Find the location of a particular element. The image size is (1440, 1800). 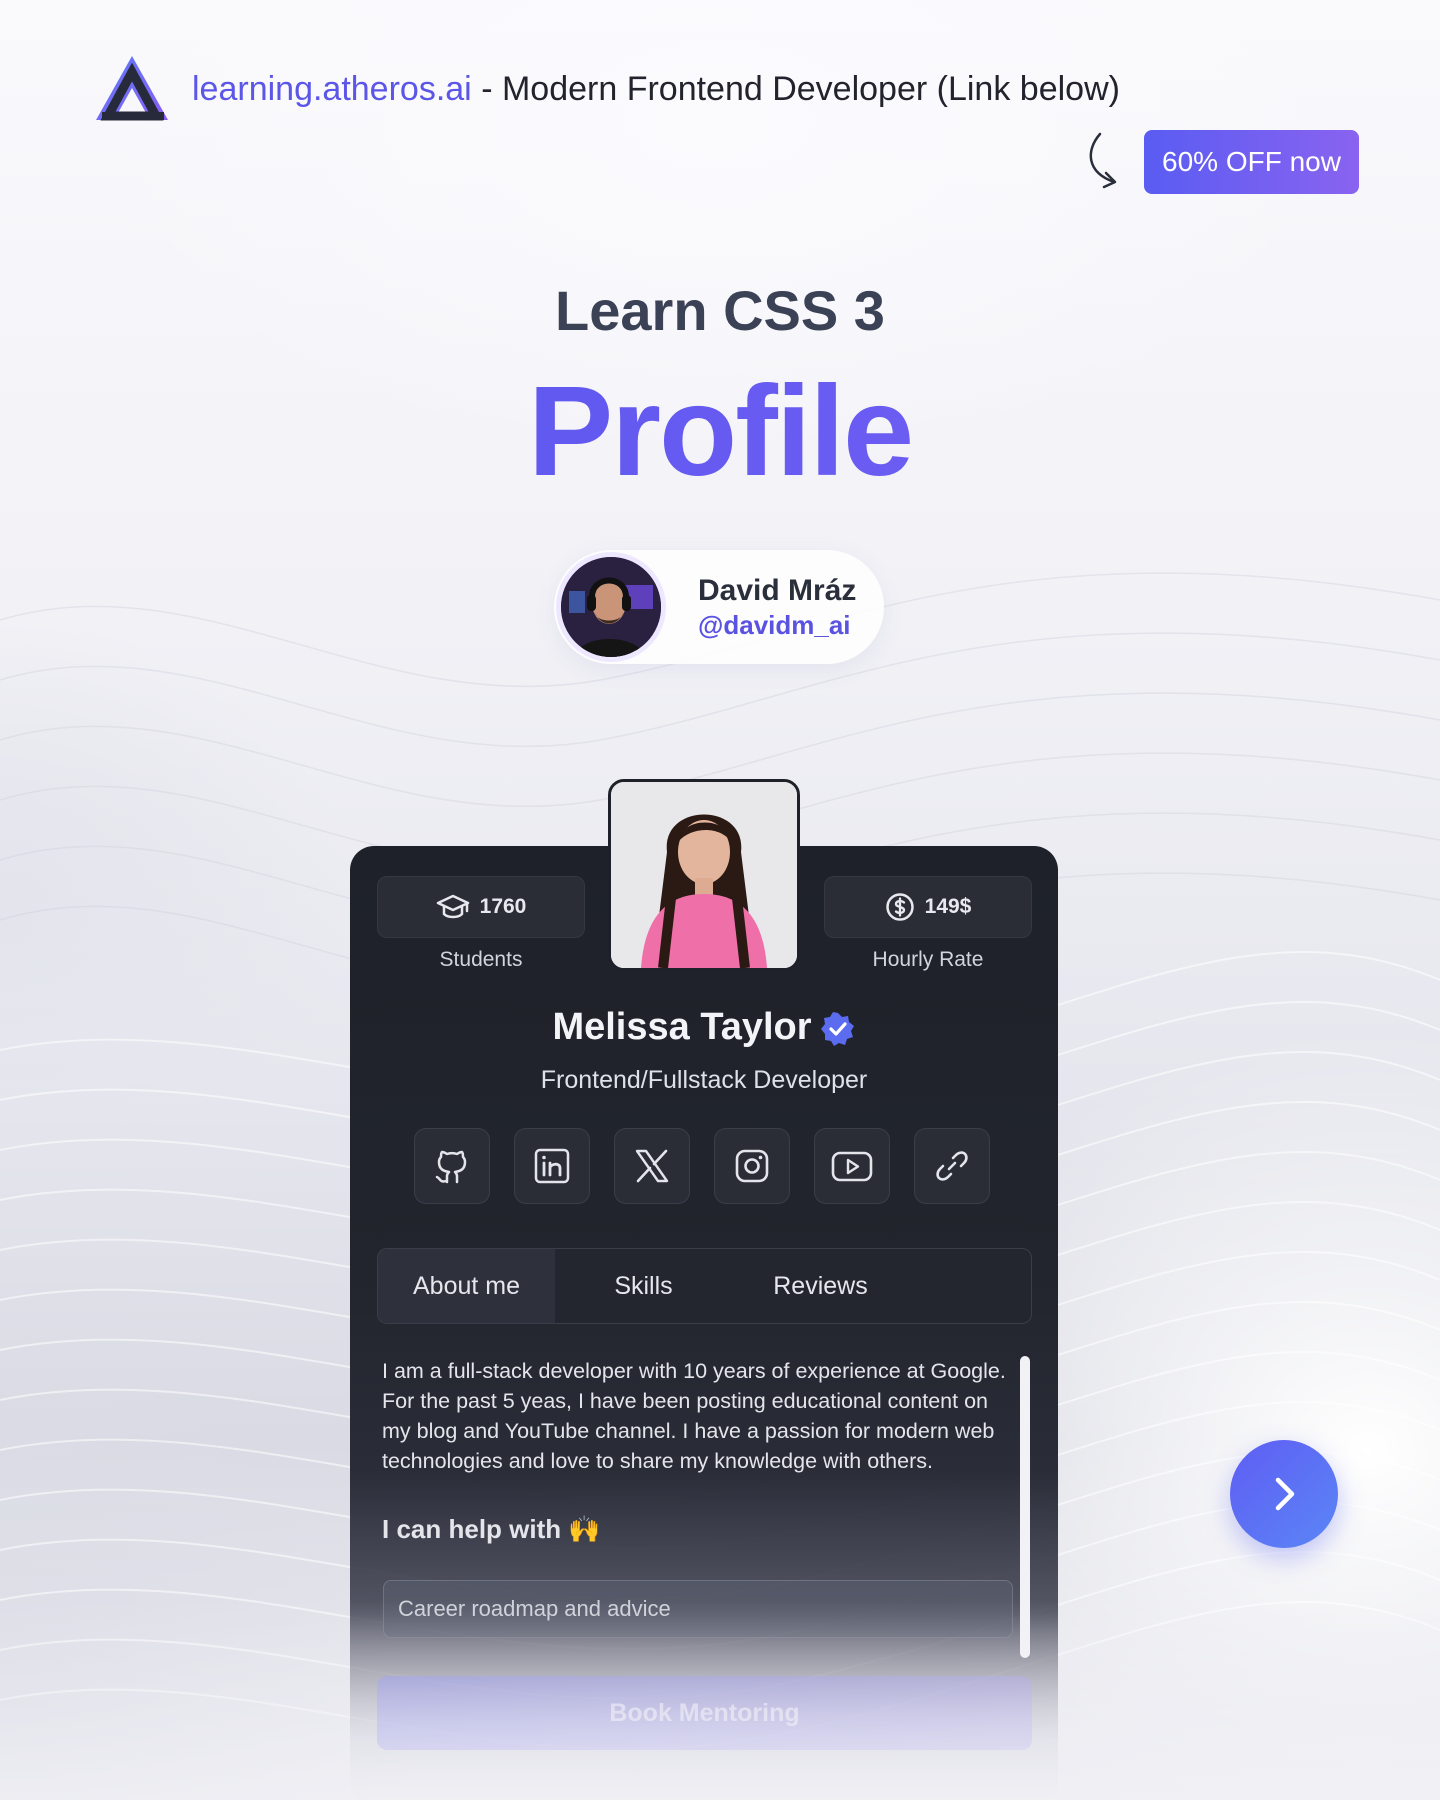

help-heading: I can help with 🙌 is located at coordinates (491, 1529).